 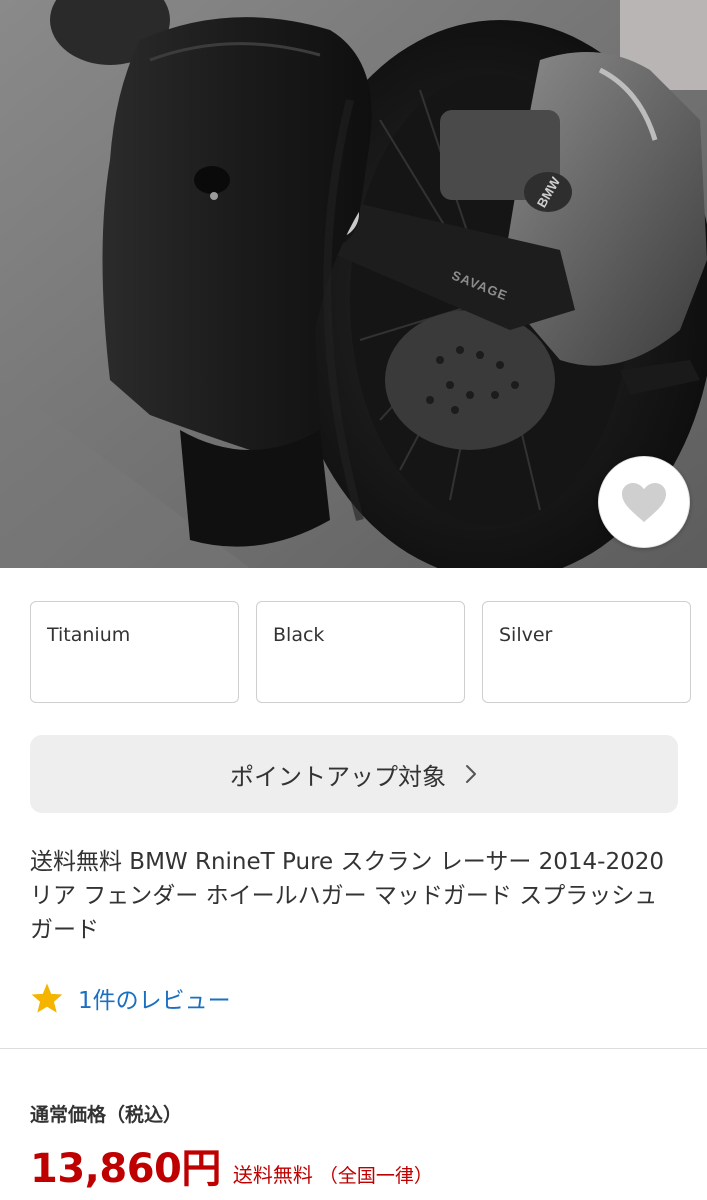 What do you see at coordinates (154, 1001) in the screenshot?
I see `review-count-label: 1件のレビュー` at bounding box center [154, 1001].